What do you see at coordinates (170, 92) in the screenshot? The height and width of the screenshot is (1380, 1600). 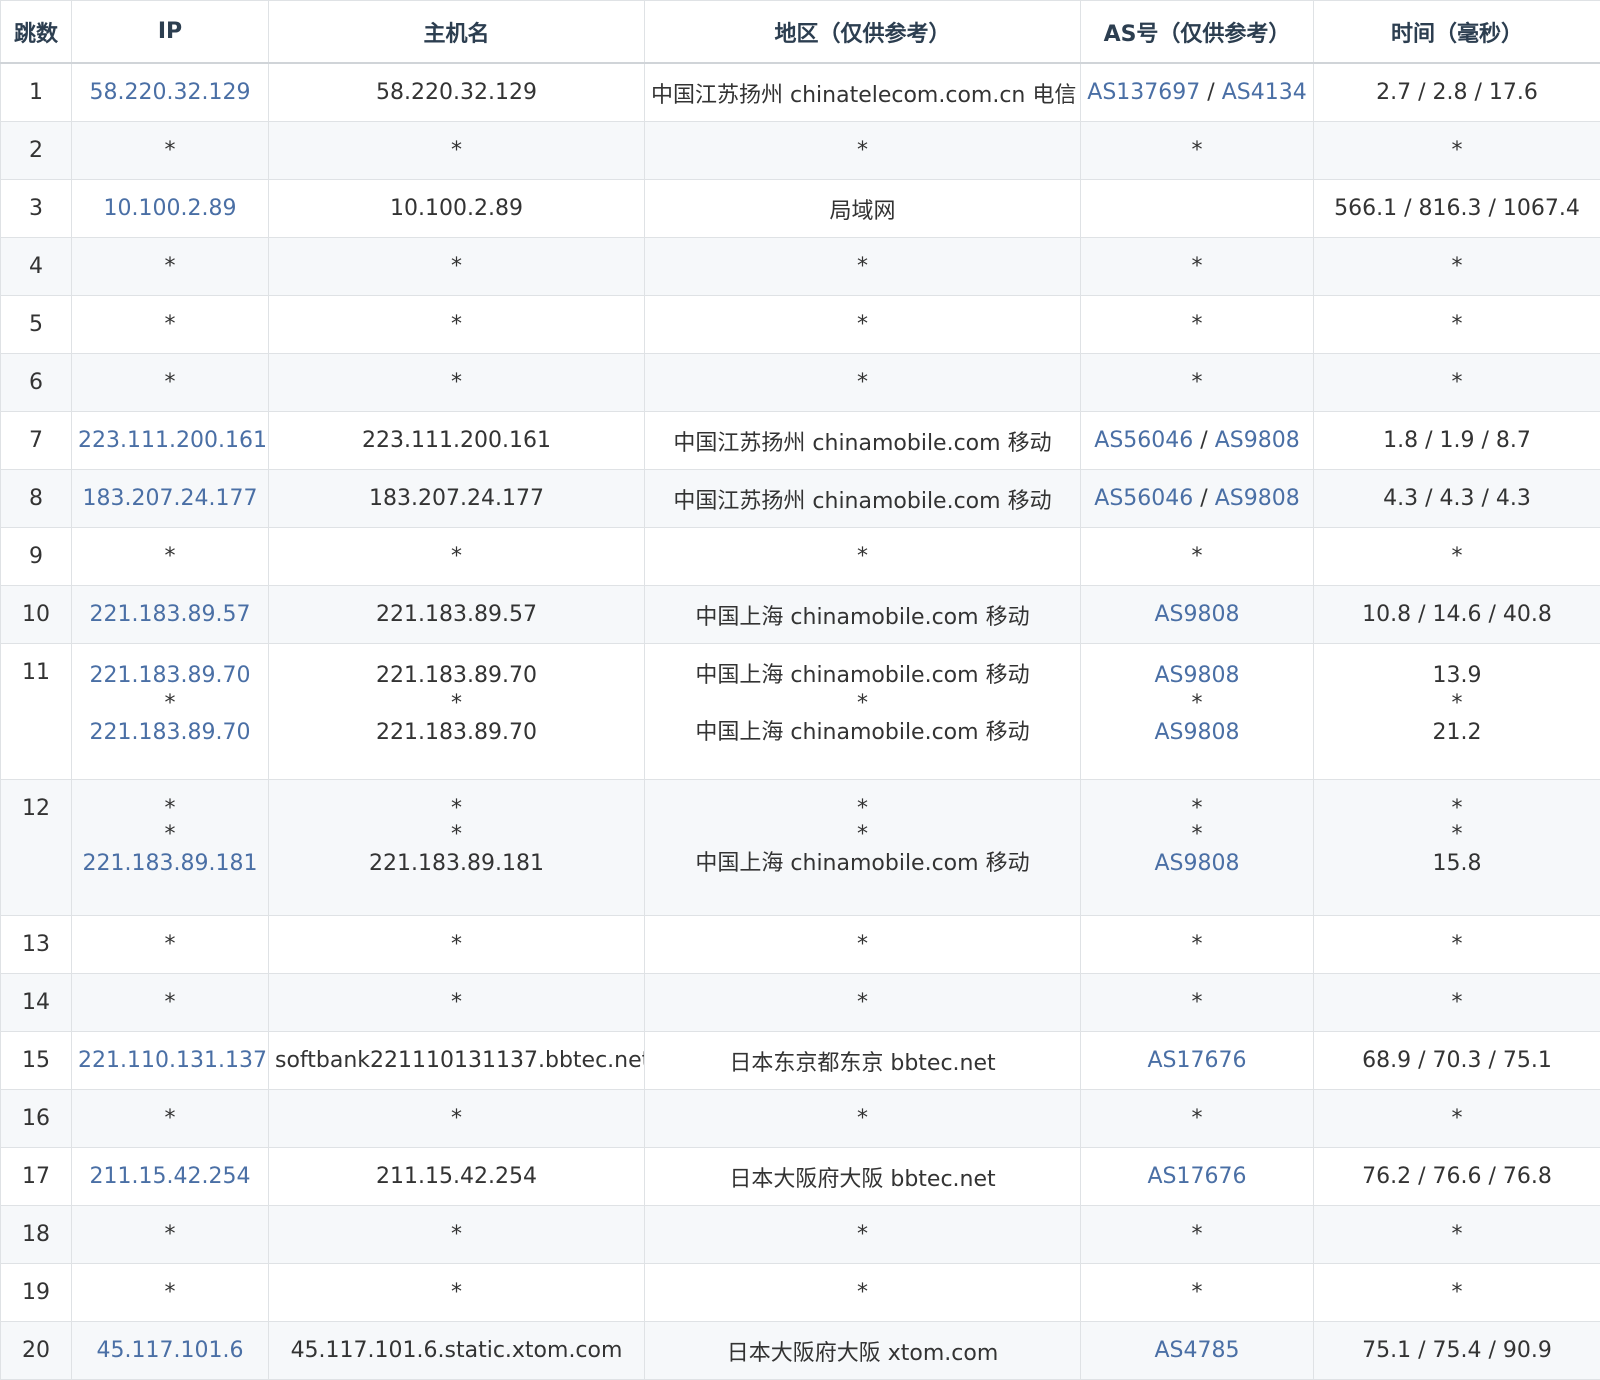 I see `ip-link: 58.220.32.129` at bounding box center [170, 92].